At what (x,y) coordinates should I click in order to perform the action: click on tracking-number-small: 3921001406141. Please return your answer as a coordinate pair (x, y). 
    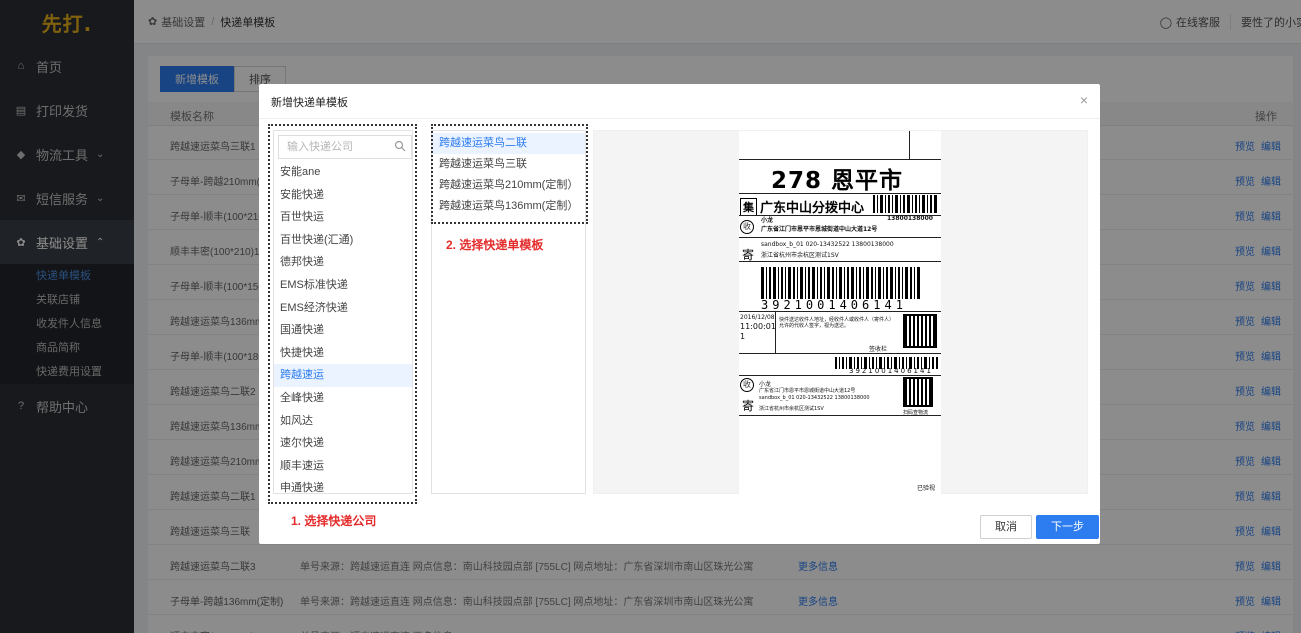
    Looking at the image, I should click on (891, 371).